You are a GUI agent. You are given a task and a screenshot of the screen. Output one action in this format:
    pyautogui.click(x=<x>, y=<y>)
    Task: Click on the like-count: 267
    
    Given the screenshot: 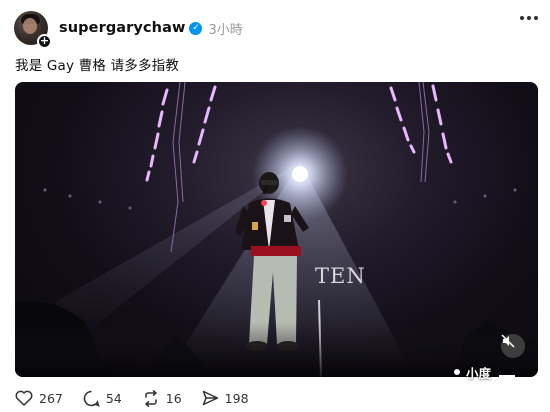 What is the action you would take?
    pyautogui.click(x=51, y=398)
    